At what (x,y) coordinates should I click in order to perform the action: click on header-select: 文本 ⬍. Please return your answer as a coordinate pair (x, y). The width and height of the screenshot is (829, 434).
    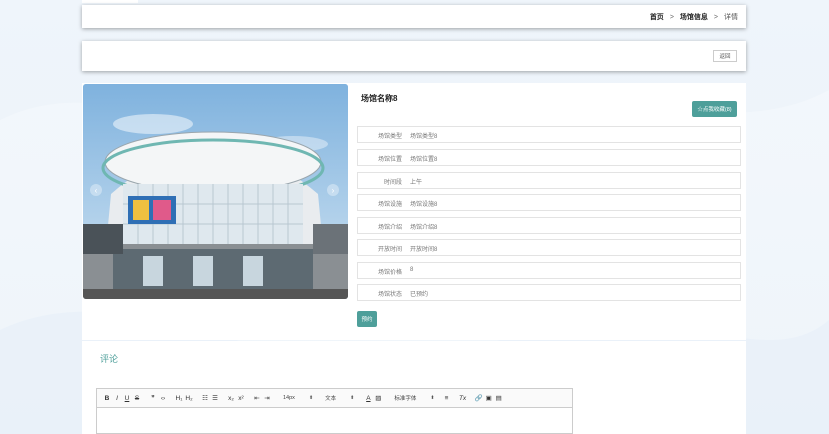
    Looking at the image, I should click on (339, 398).